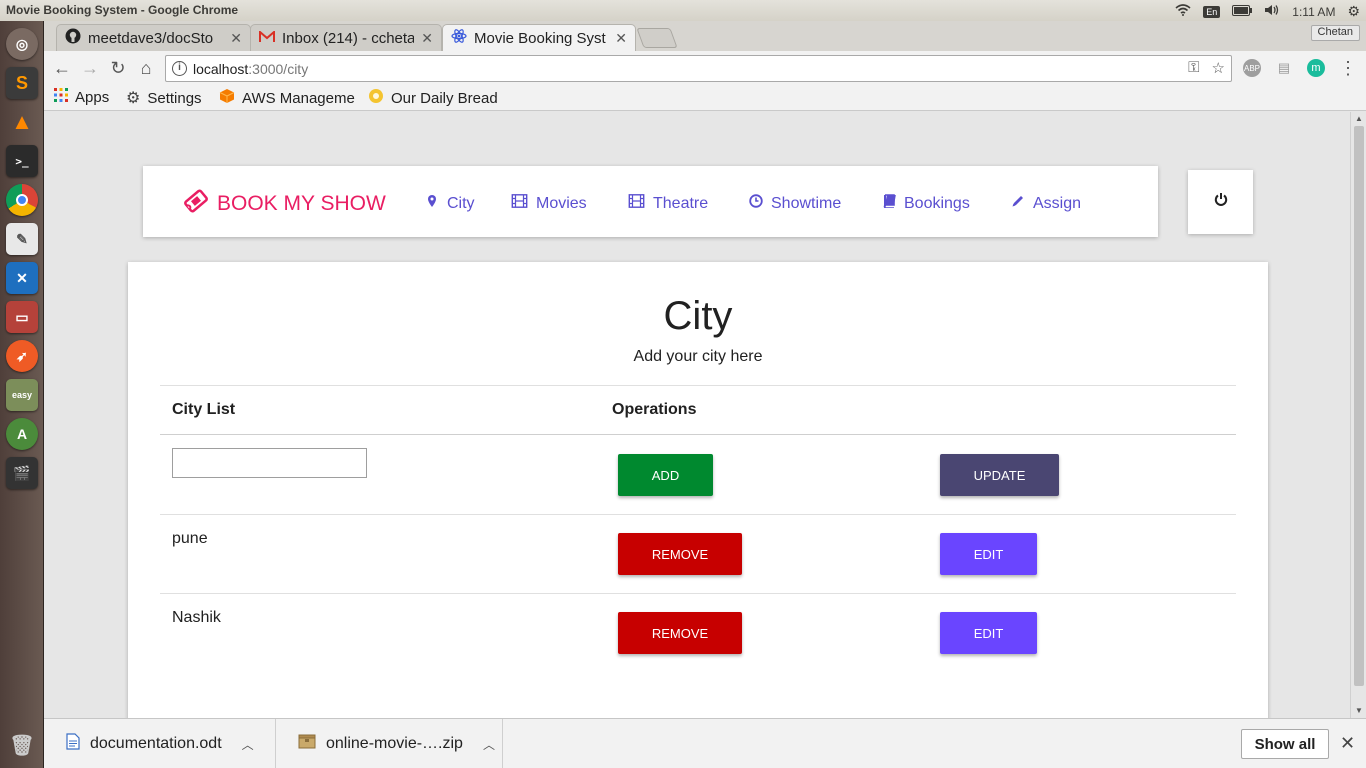 The width and height of the screenshot is (1366, 768). What do you see at coordinates (22, 44) in the screenshot?
I see `ubuntu-dash-icon: ◎` at bounding box center [22, 44].